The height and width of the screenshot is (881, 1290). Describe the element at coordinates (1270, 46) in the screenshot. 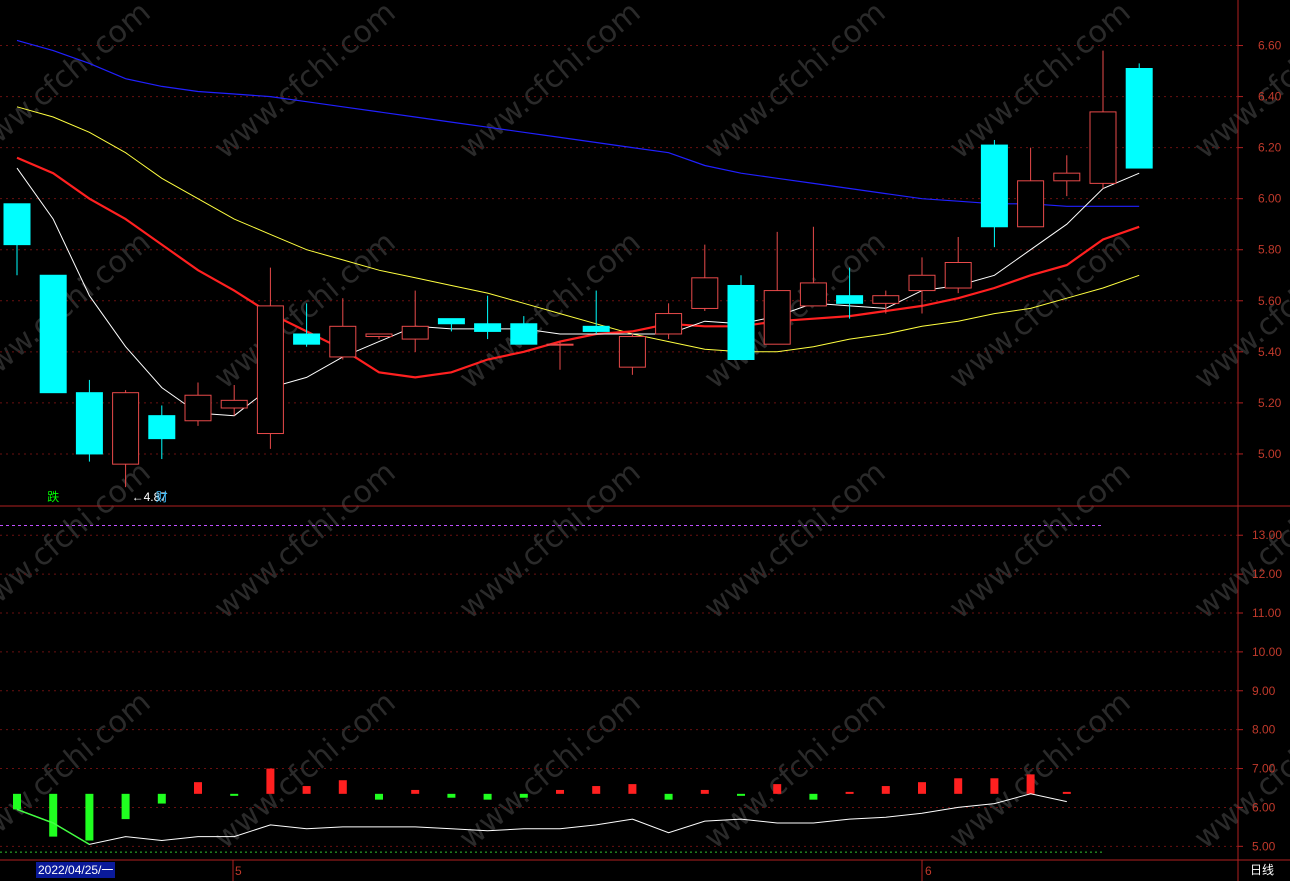

I see `main-y-tick-label: 6.60` at that location.